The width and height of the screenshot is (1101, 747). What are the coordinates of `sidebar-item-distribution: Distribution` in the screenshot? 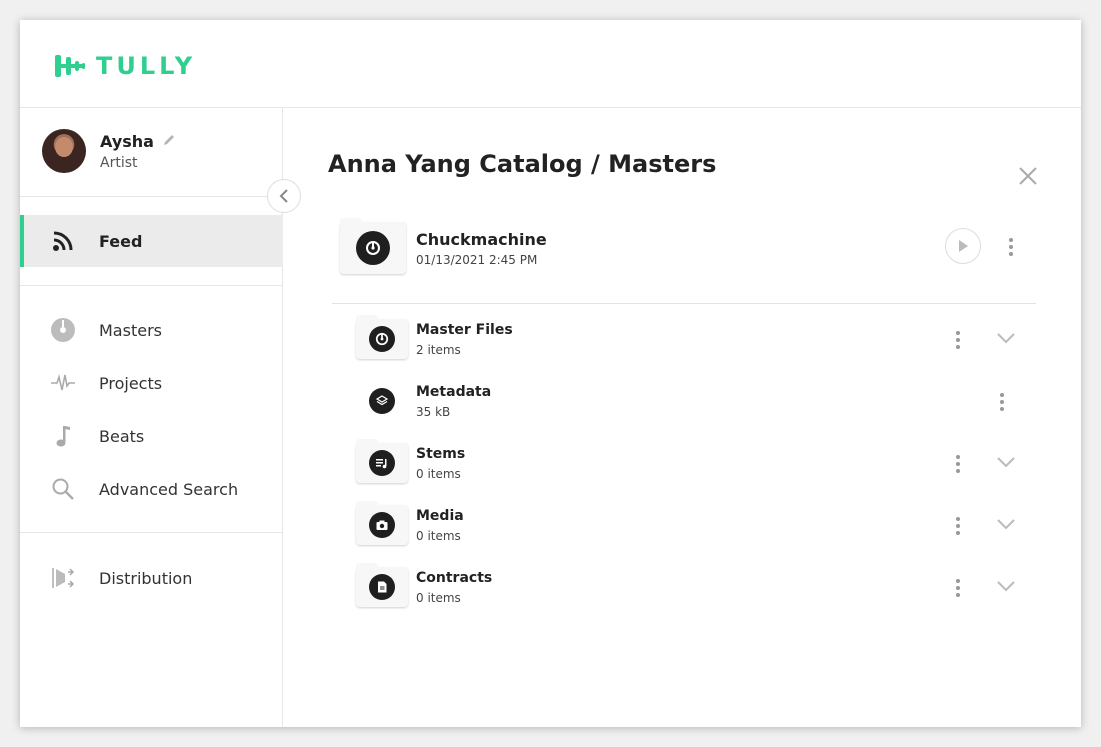 It's located at (151, 578).